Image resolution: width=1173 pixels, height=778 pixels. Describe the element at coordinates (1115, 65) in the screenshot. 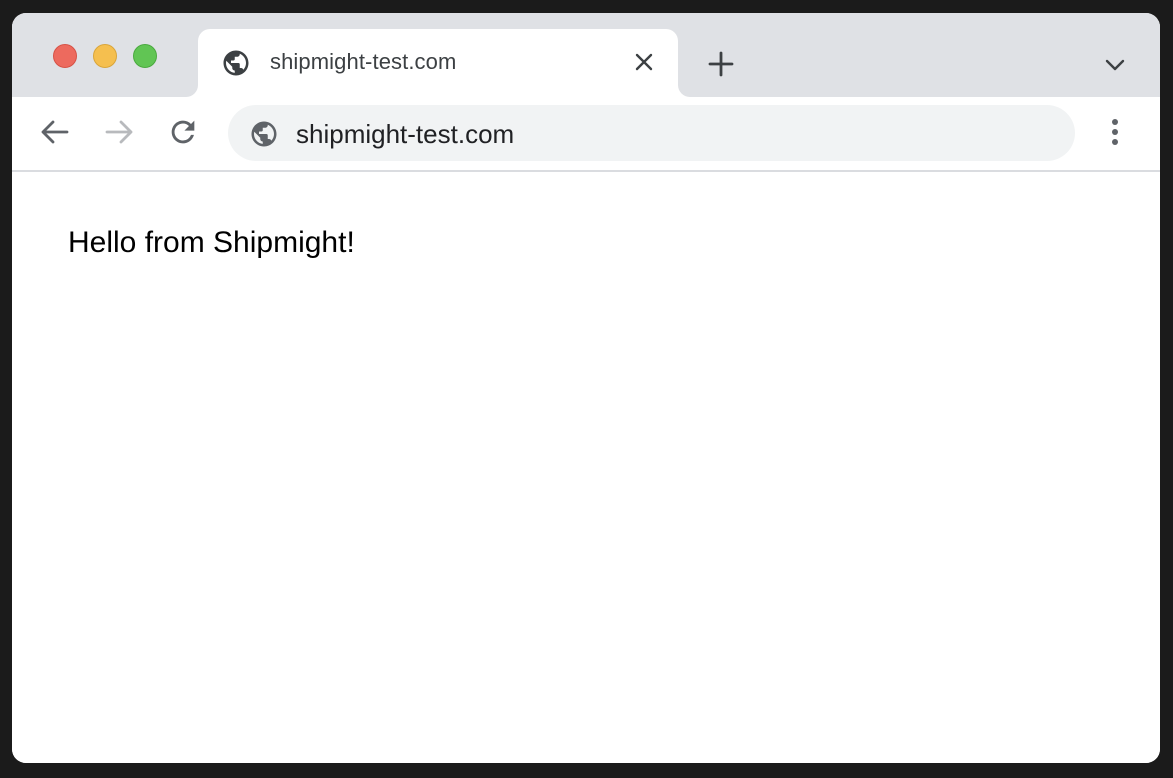

I see `chevron-down-icon` at that location.